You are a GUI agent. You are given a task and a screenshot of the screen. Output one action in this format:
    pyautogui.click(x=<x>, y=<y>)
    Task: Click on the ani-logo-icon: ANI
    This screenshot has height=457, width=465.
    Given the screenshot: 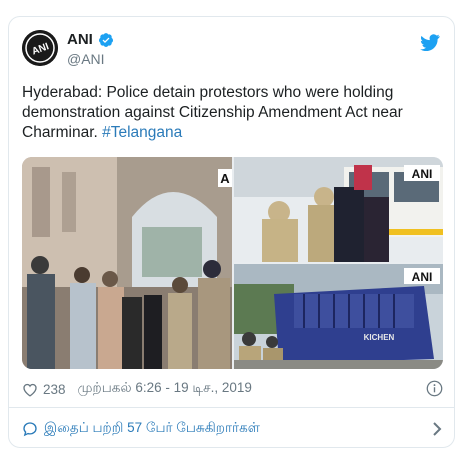 What is the action you would take?
    pyautogui.click(x=40, y=48)
    